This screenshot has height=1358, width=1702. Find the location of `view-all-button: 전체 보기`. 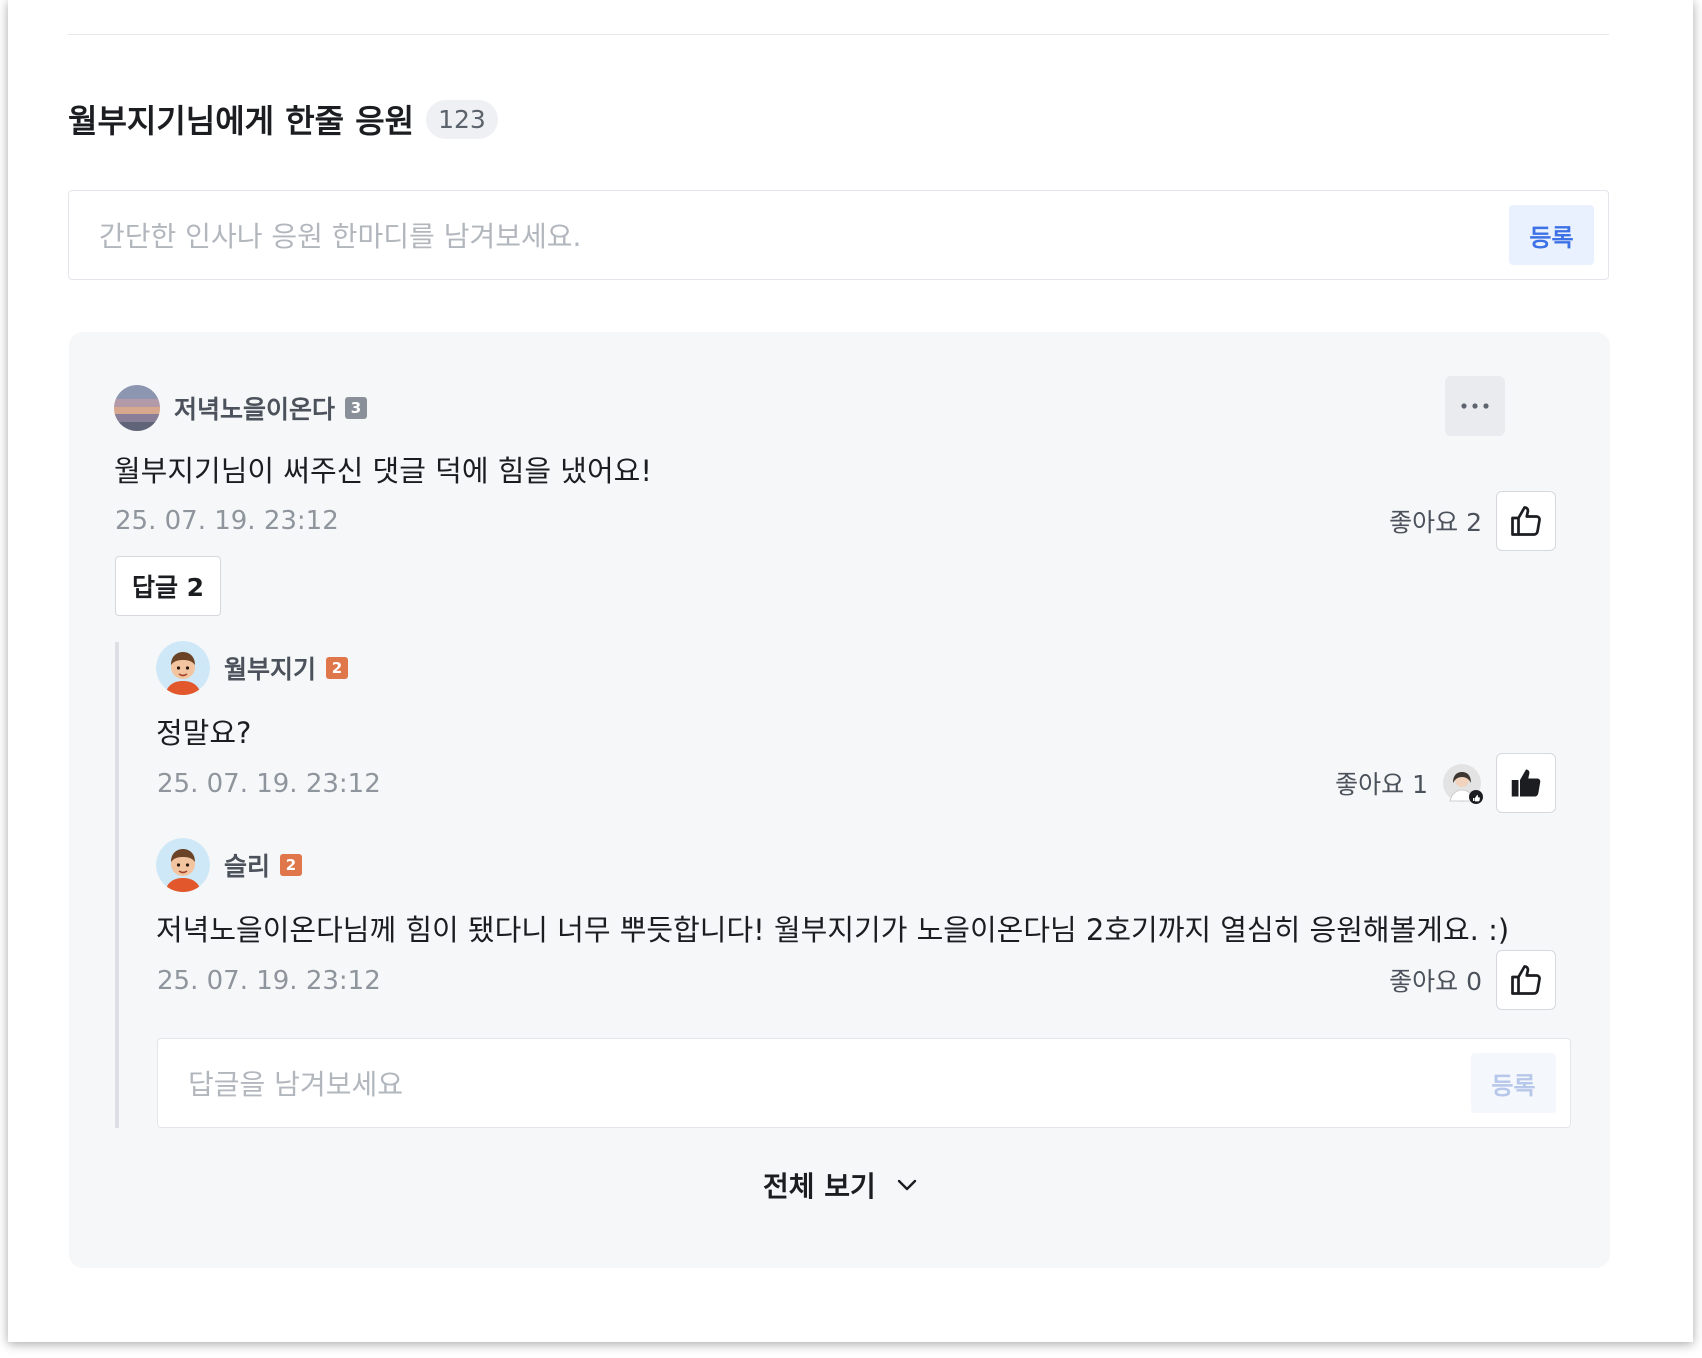

view-all-button: 전체 보기 is located at coordinates (840, 1185).